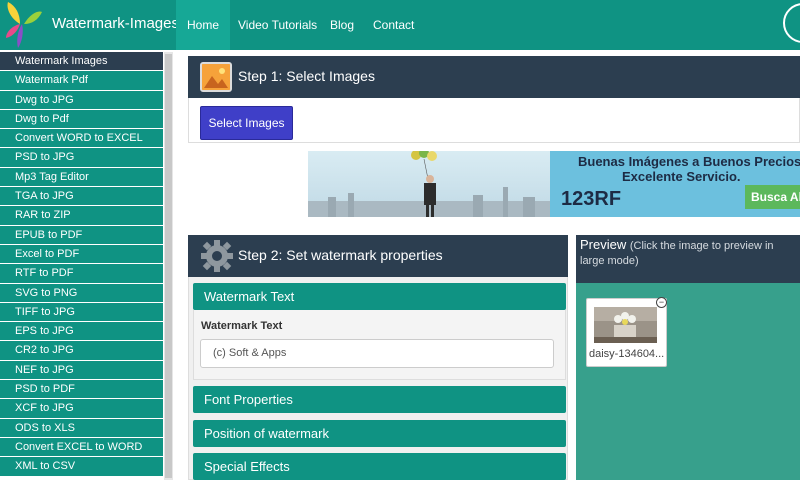 The image size is (800, 480). I want to click on accordion-special-effects: Special Effects, so click(379, 466).